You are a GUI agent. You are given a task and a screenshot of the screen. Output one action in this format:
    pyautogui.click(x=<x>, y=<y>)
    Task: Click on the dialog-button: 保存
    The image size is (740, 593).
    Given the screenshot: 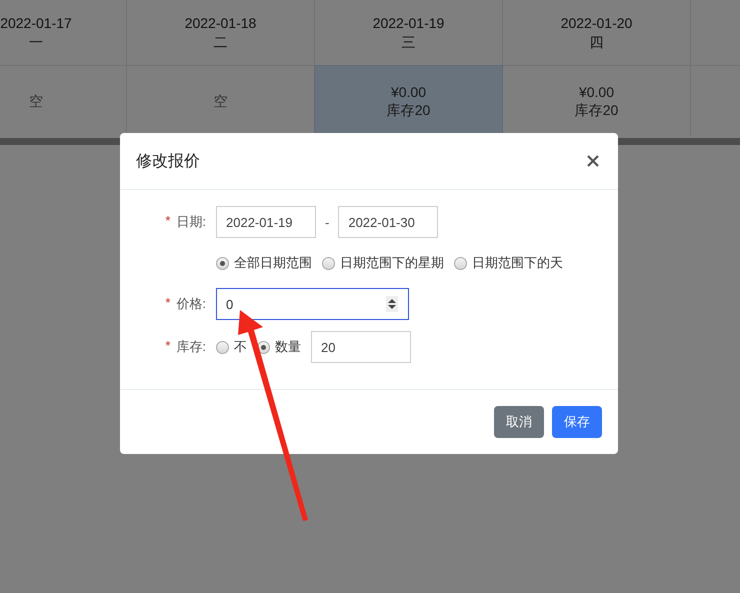 What is the action you would take?
    pyautogui.click(x=577, y=422)
    